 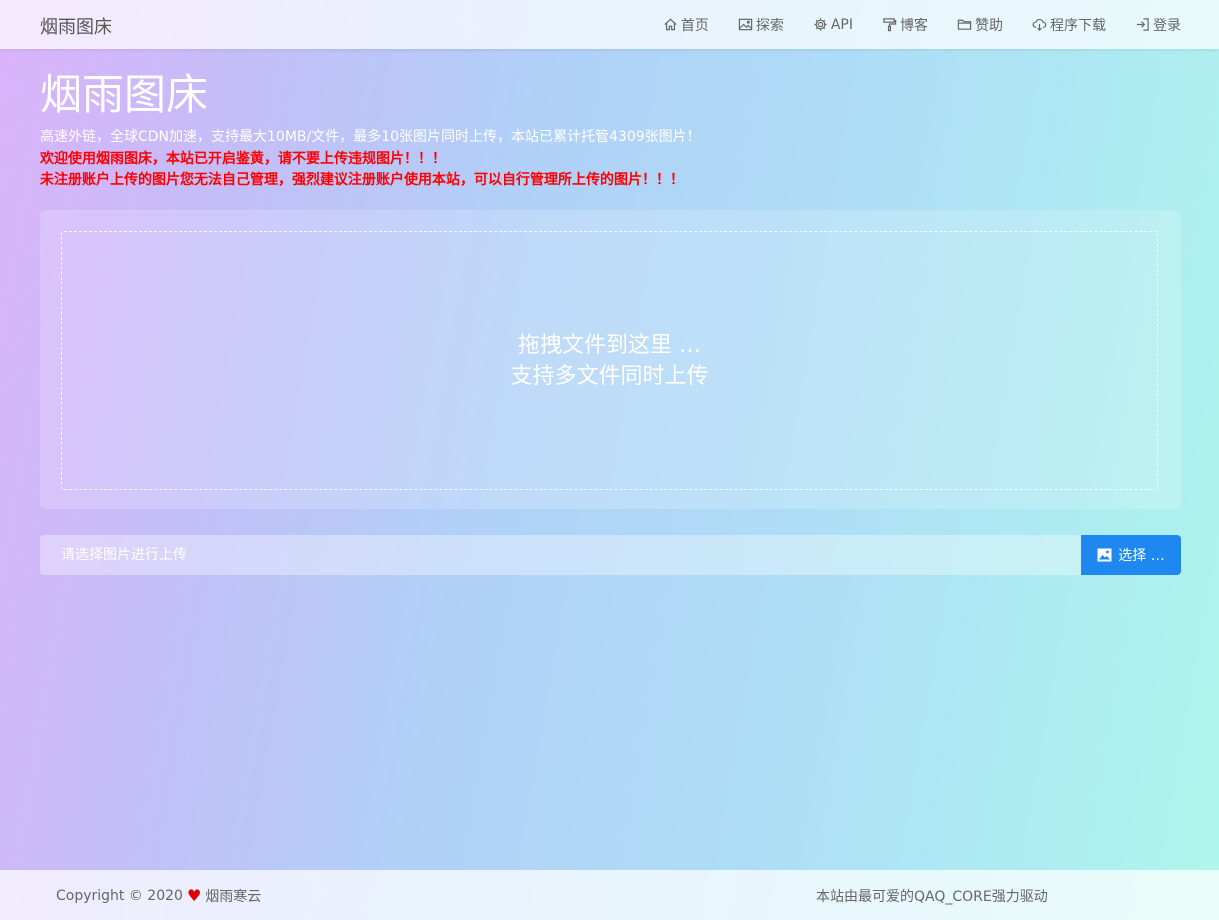 What do you see at coordinates (76, 26) in the screenshot?
I see `site-brand-link: 烟雨图床` at bounding box center [76, 26].